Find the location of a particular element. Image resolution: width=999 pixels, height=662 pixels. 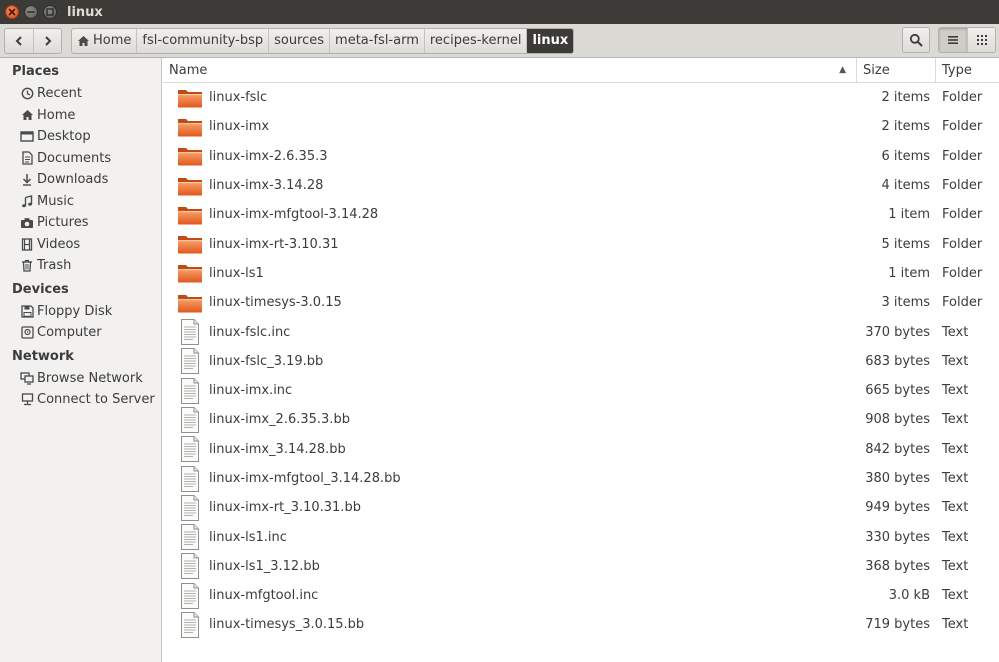

maximize-icon is located at coordinates (50, 12).